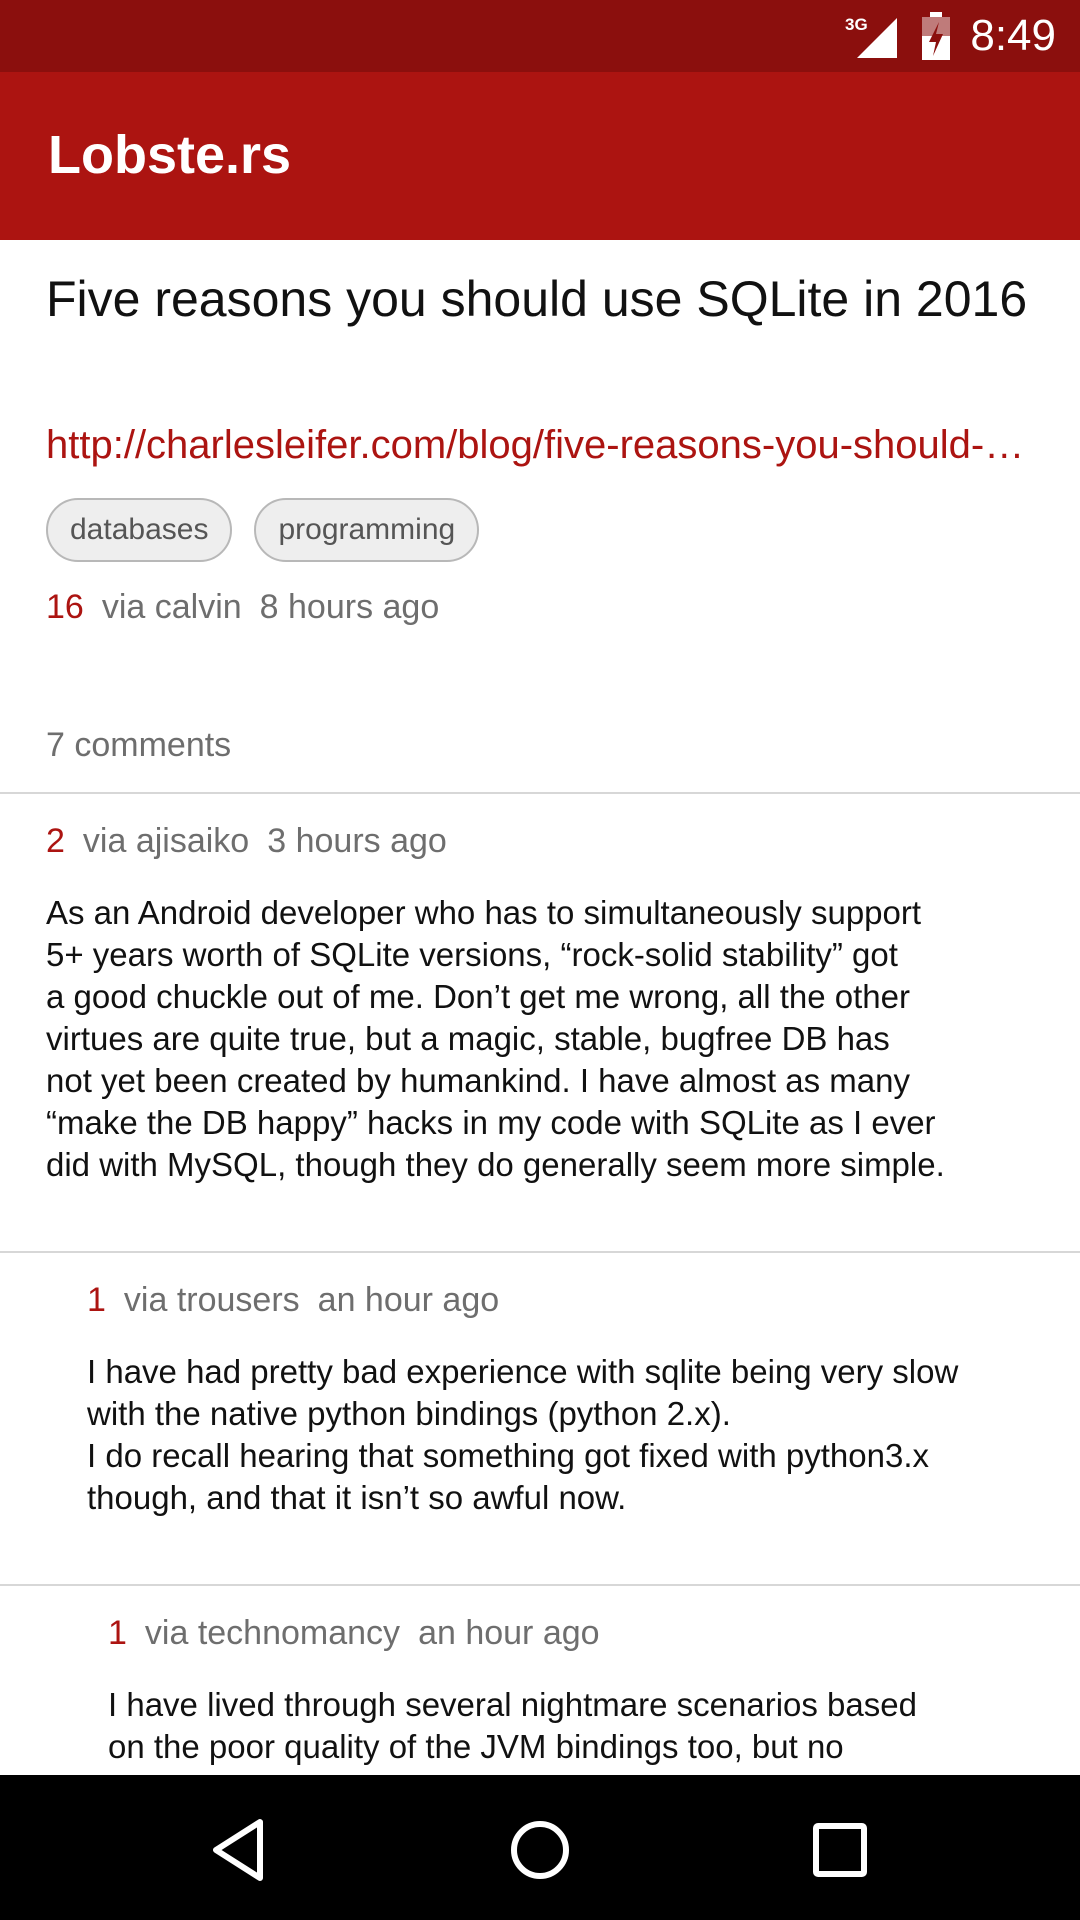 The image size is (1080, 1920). What do you see at coordinates (166, 841) in the screenshot?
I see `comment-author: via ajisaiko` at bounding box center [166, 841].